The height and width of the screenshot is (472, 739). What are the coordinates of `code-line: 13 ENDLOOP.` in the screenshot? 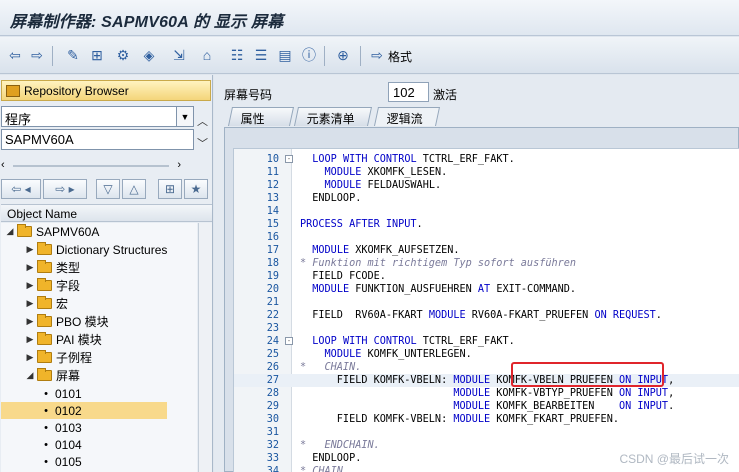 It's located at (486, 198).